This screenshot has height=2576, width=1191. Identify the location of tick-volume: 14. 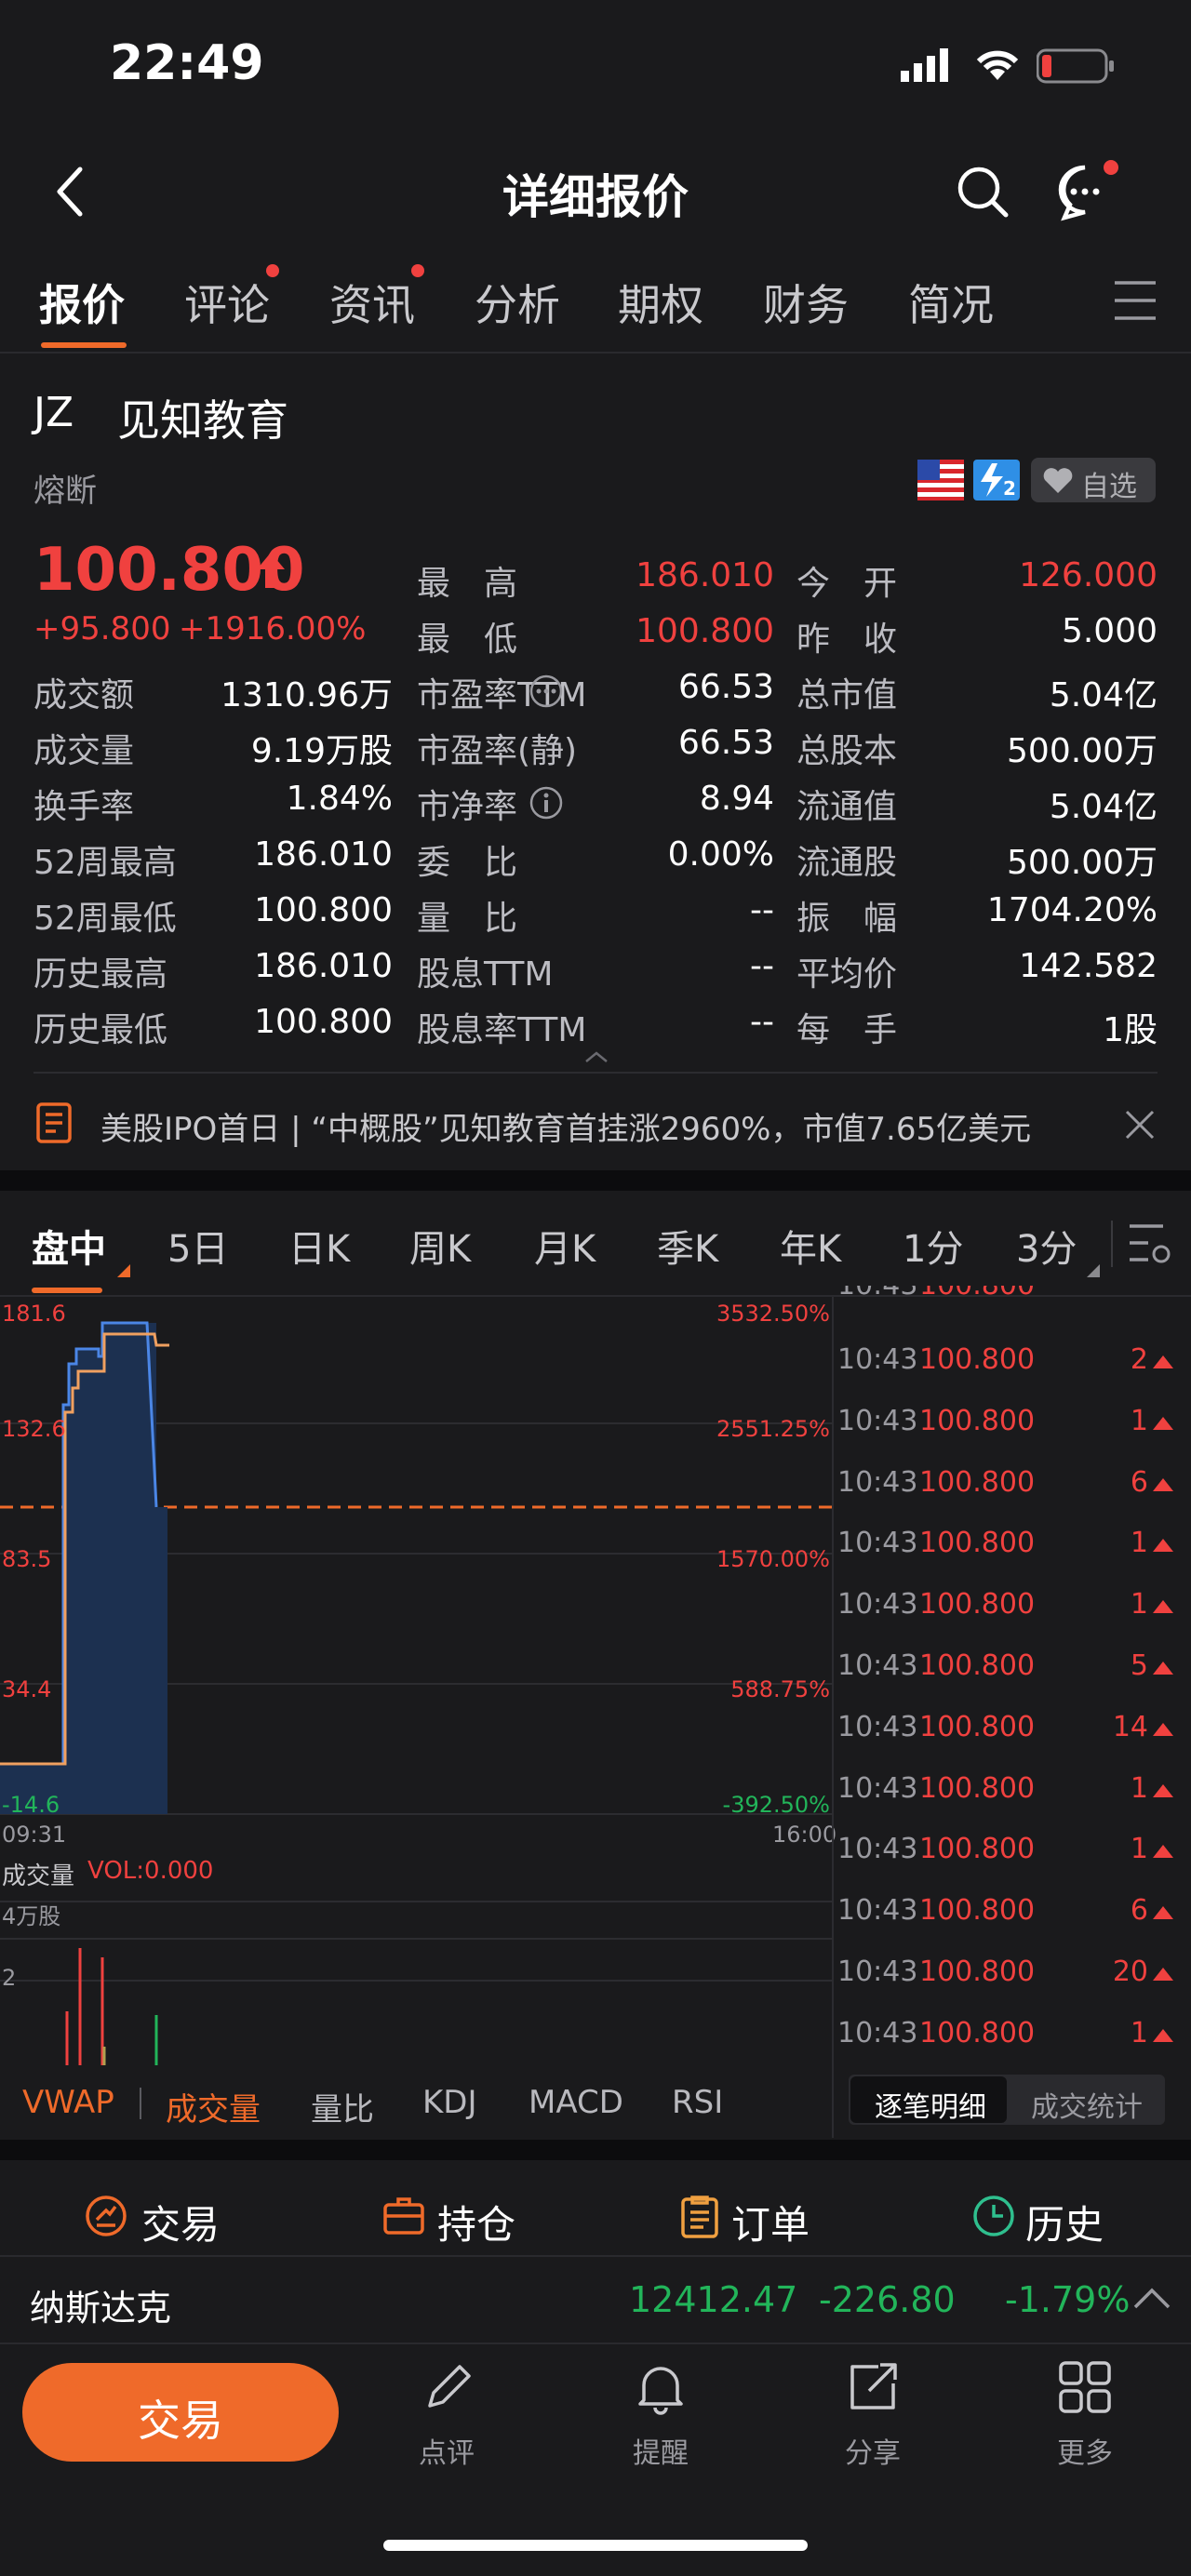
(1130, 1726).